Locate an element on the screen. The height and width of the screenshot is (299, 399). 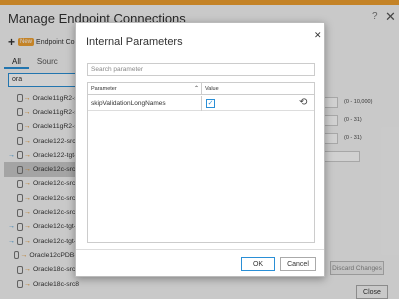
column-parameter: Parameter is located at coordinates (104, 89).